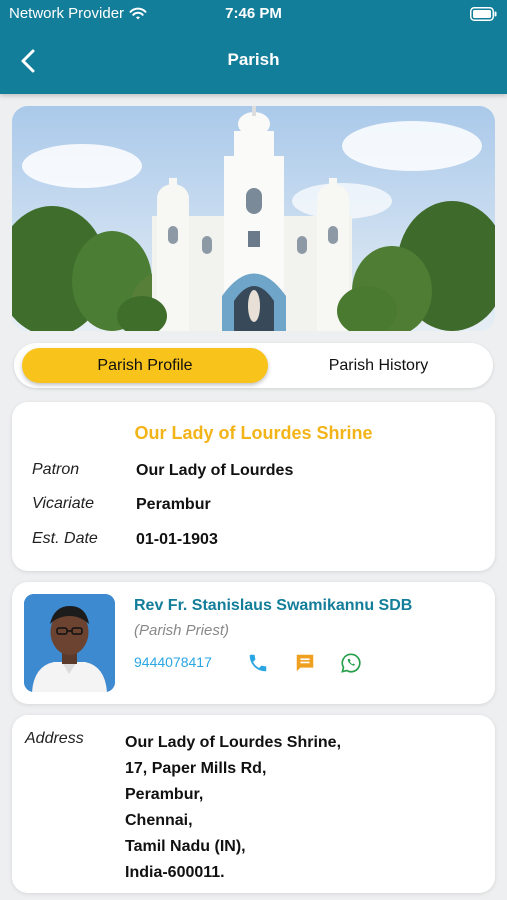 The image size is (507, 900). Describe the element at coordinates (54, 738) in the screenshot. I see `address-label: Address` at that location.